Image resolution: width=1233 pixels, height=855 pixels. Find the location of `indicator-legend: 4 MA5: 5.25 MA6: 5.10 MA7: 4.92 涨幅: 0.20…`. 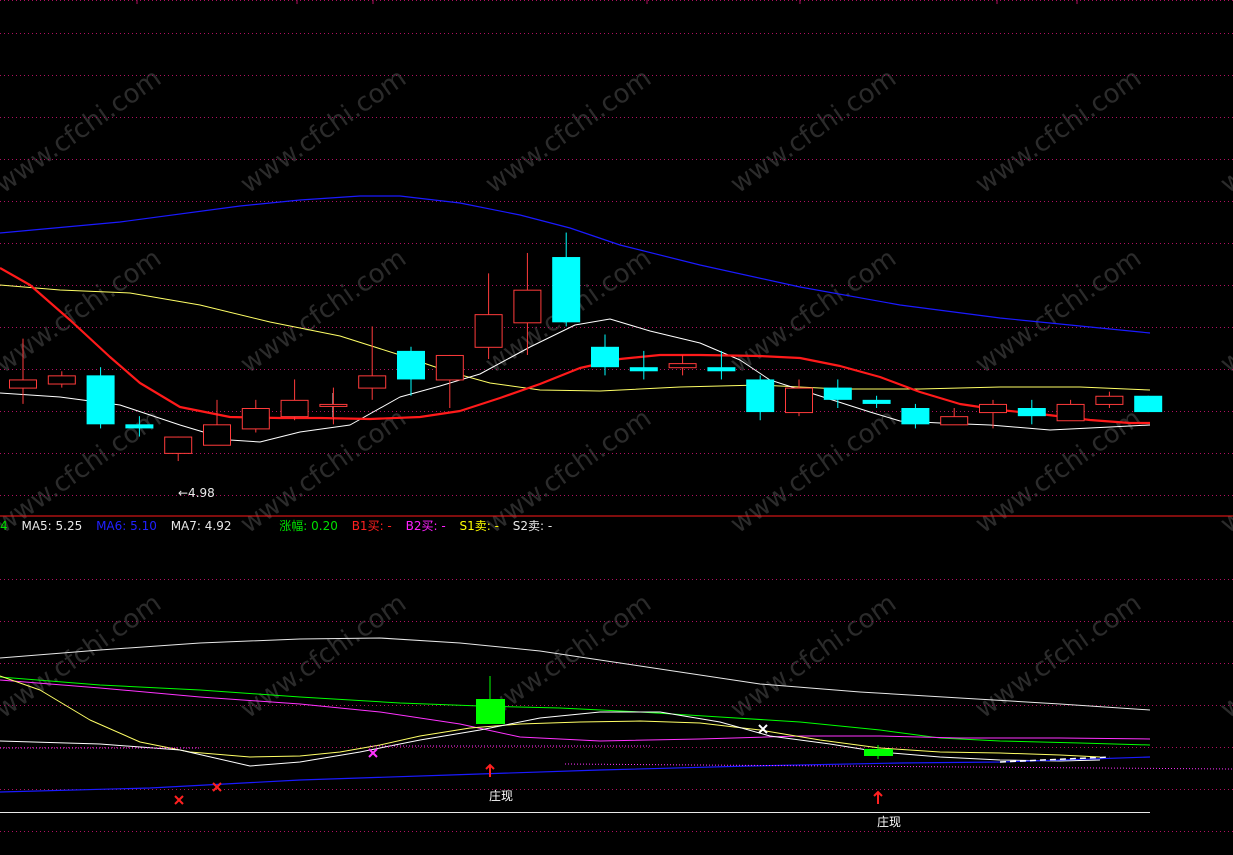

indicator-legend: 4 MA5: 5.25 MA6: 5.10 MA7: 4.92 涨幅: 0.20… is located at coordinates (281, 525).